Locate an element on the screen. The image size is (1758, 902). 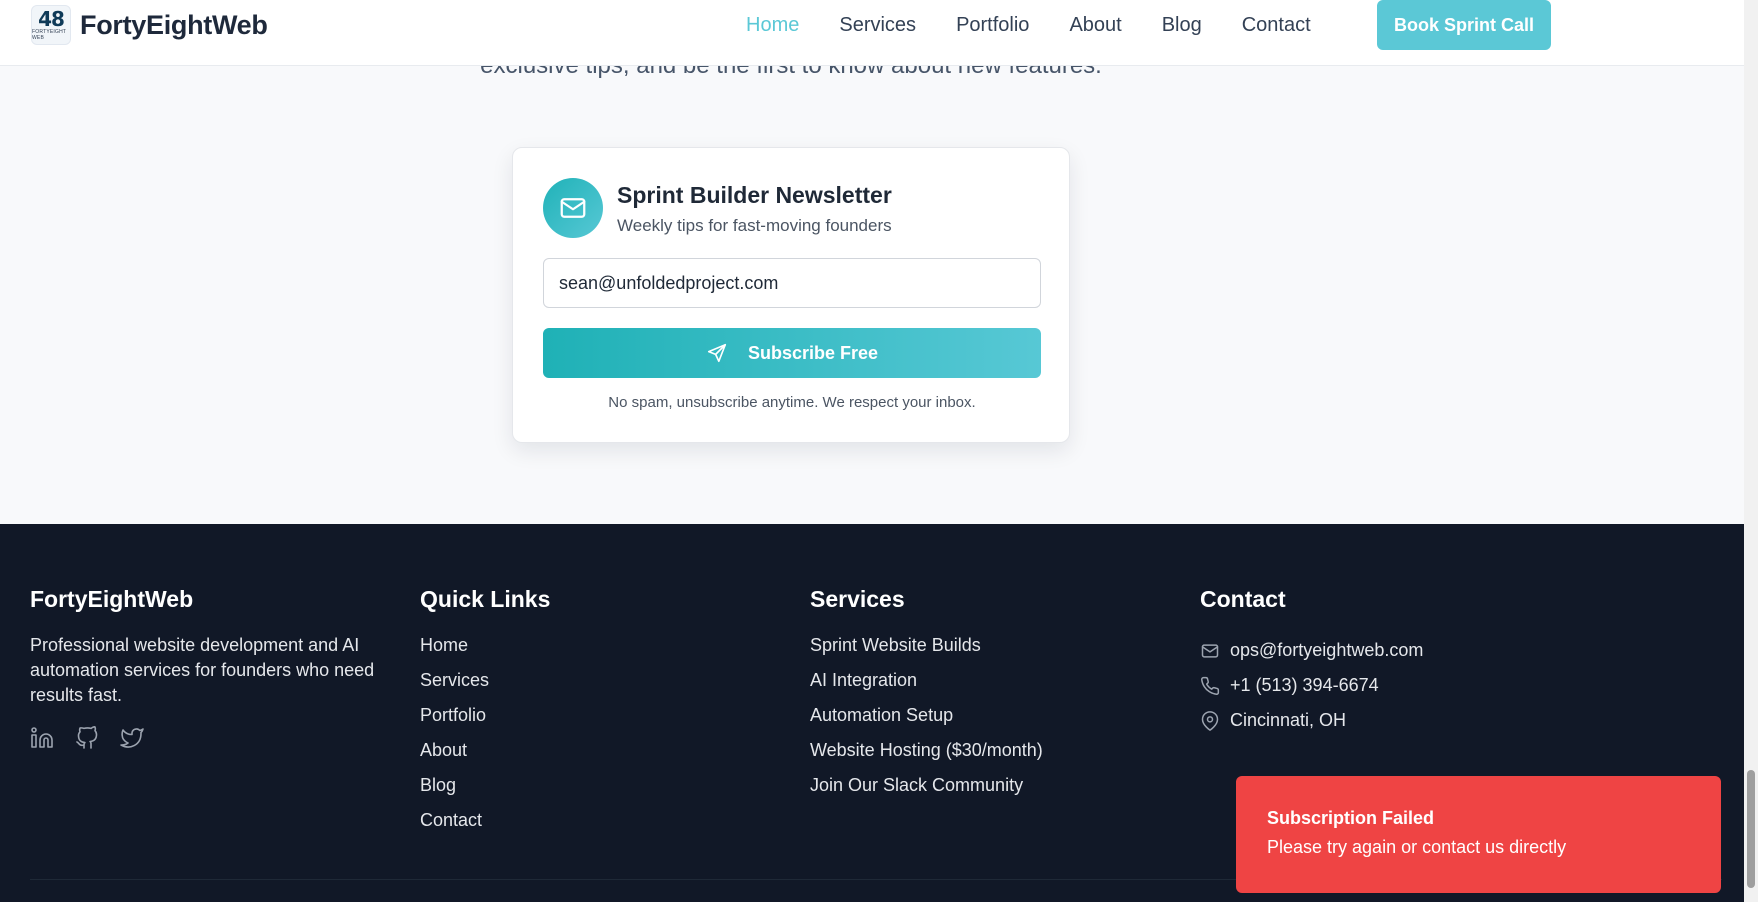
book-sprint-call-button: Book Sprint Call is located at coordinates (1464, 25).